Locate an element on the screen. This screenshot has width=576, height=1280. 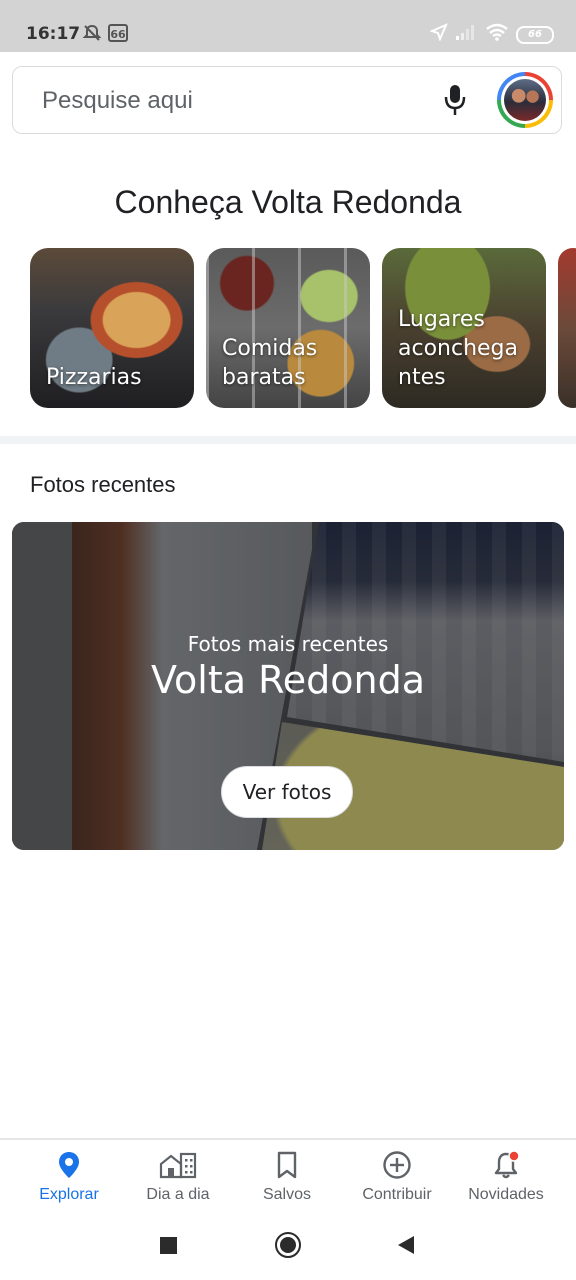
nav-label: Novidades is located at coordinates (506, 1194).